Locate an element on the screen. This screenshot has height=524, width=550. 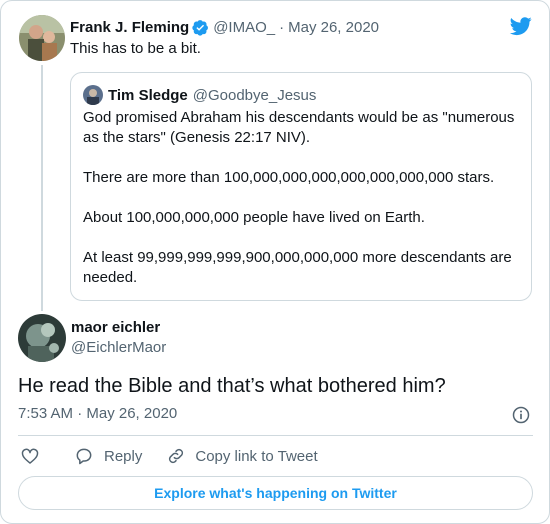
quoted-avatar is located at coordinates (93, 95).